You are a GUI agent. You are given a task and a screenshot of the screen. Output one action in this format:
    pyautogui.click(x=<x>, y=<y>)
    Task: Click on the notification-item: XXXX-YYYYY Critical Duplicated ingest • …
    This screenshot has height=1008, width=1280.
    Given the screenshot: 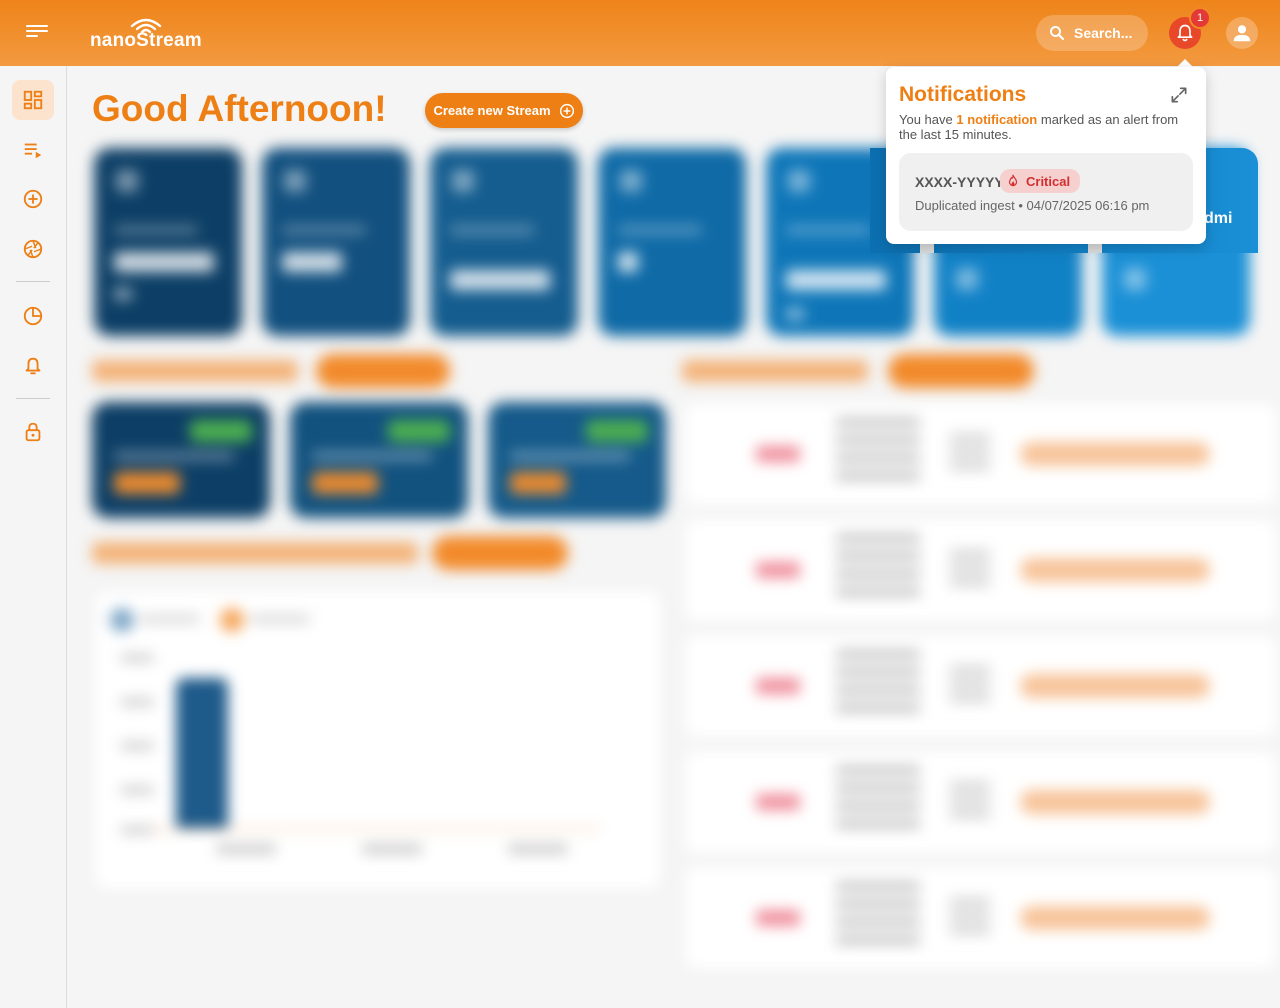 What is the action you would take?
    pyautogui.click(x=1046, y=192)
    